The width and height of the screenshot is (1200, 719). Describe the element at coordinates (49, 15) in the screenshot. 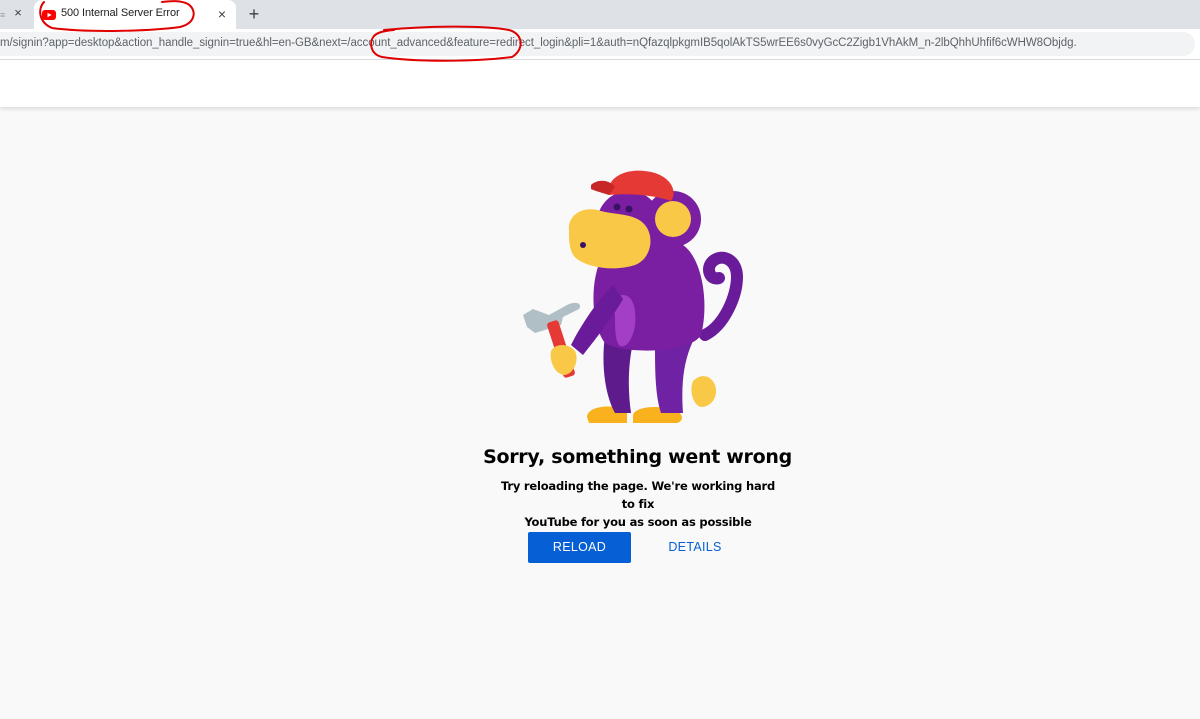

I see `youtube-icon` at that location.